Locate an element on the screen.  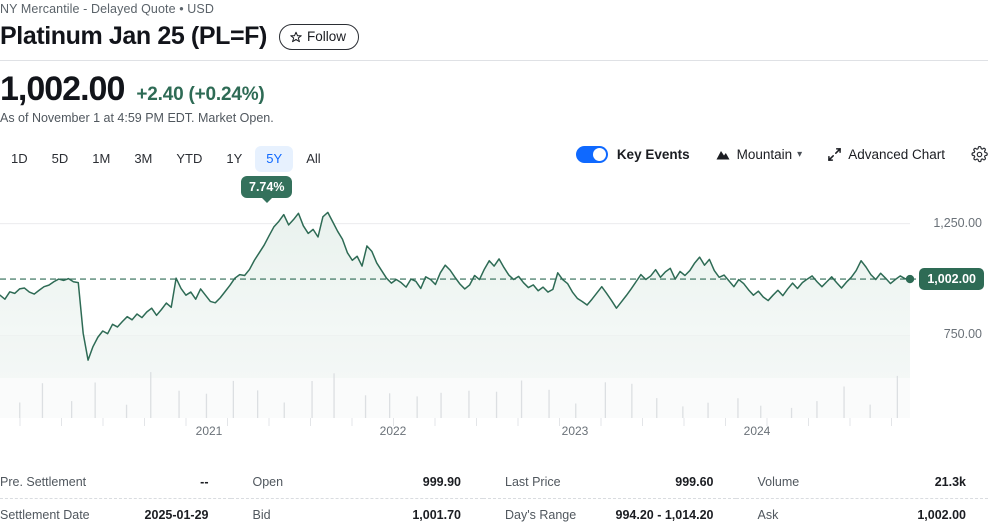
quote-price: 1,002.00 is located at coordinates (62, 89).